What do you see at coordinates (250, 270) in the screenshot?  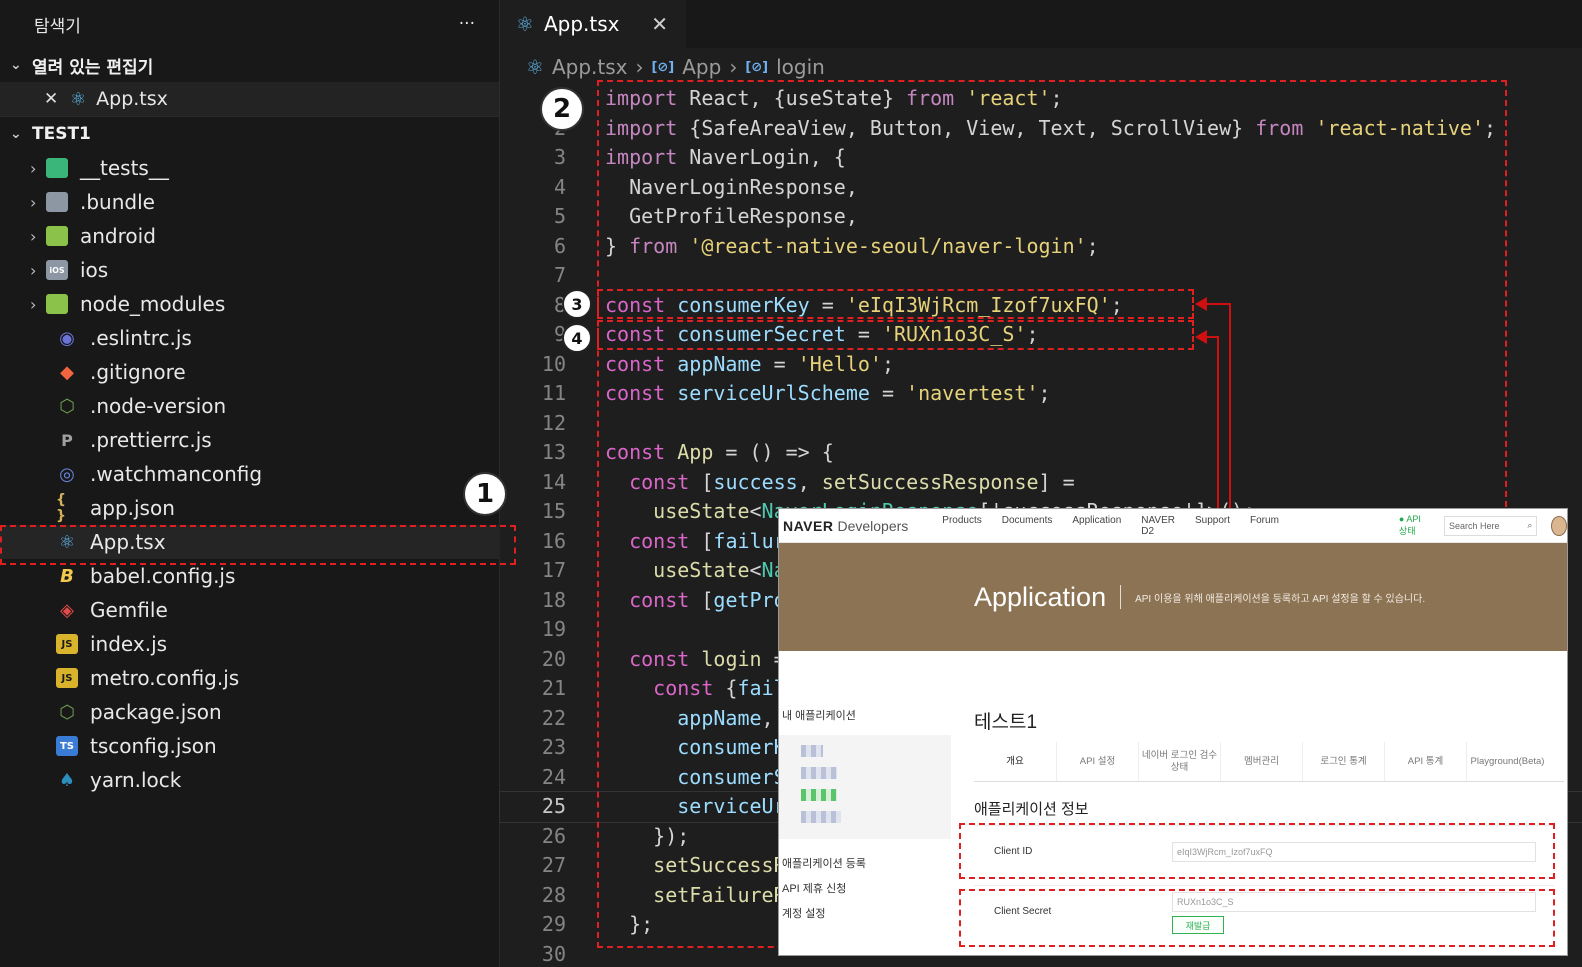 I see `tree-item-ios: › iOS ios` at bounding box center [250, 270].